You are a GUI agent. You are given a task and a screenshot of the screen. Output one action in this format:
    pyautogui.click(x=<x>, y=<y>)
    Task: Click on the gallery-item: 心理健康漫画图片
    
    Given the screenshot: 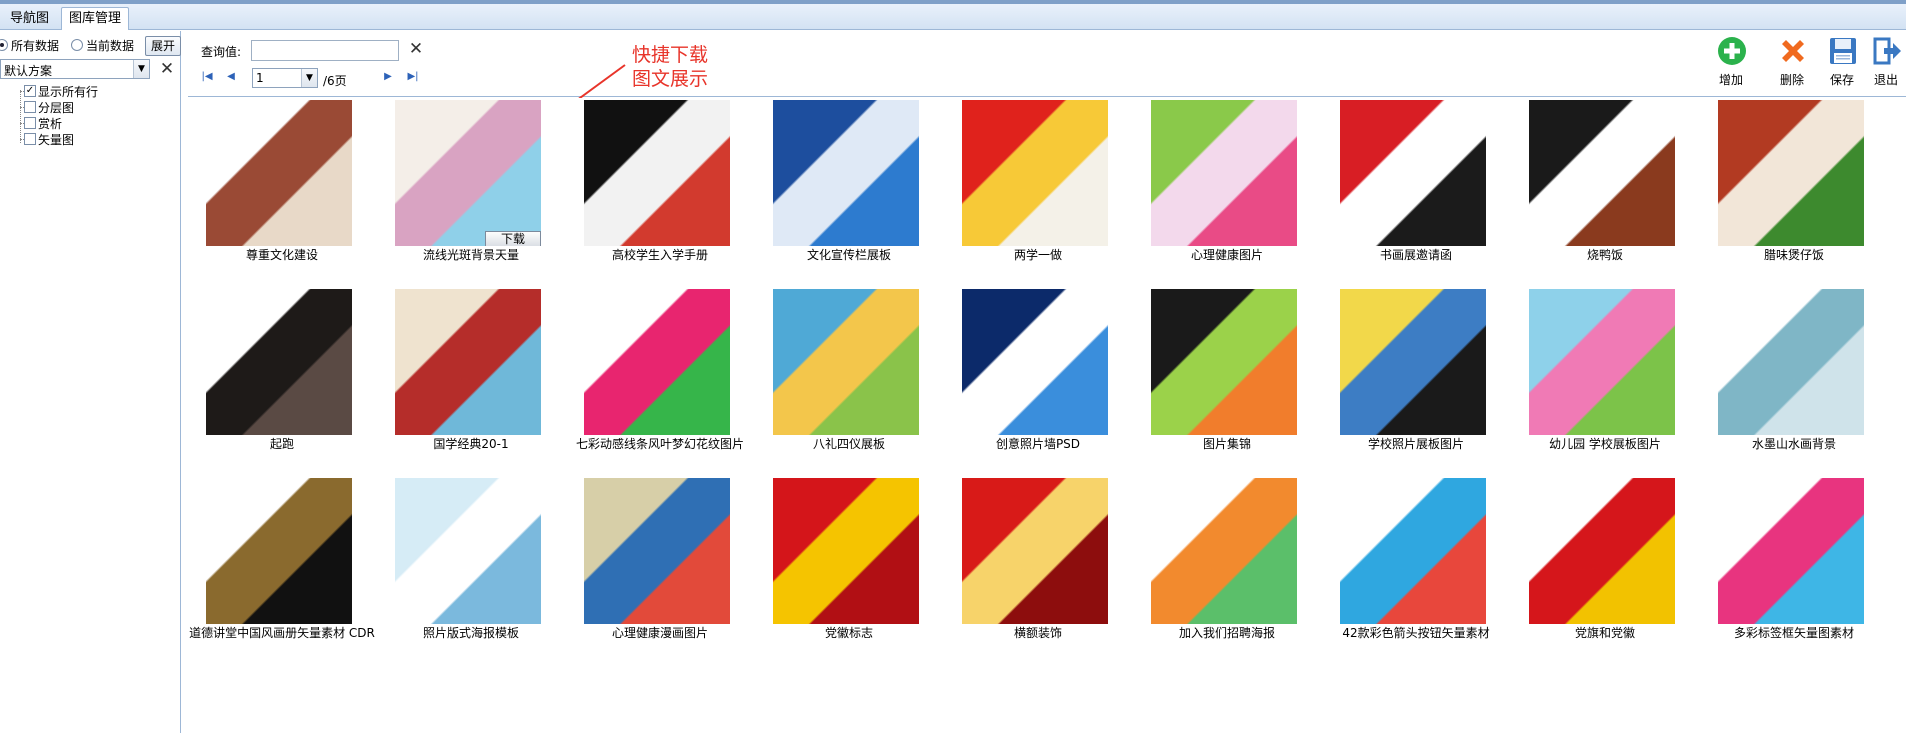 What is the action you would take?
    pyautogui.click(x=660, y=567)
    